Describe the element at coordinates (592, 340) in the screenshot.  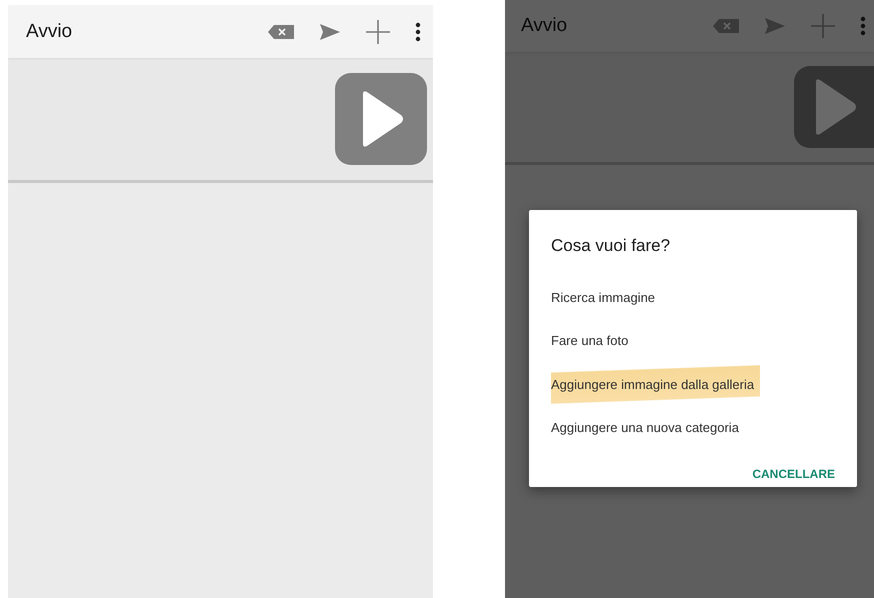
I see `dialog-option: Fare una foto` at that location.